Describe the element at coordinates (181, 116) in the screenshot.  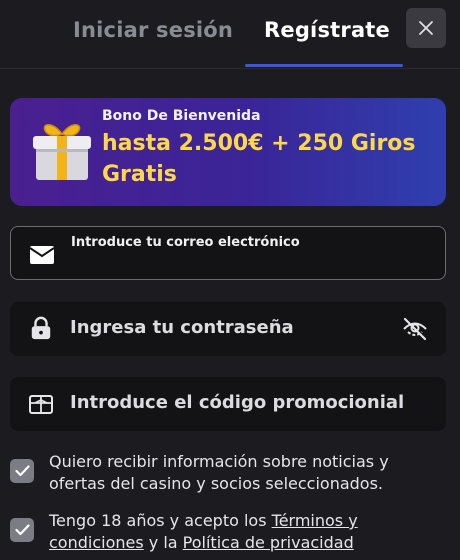
I see `bonus-subtitle: Bono De Bienvenida` at that location.